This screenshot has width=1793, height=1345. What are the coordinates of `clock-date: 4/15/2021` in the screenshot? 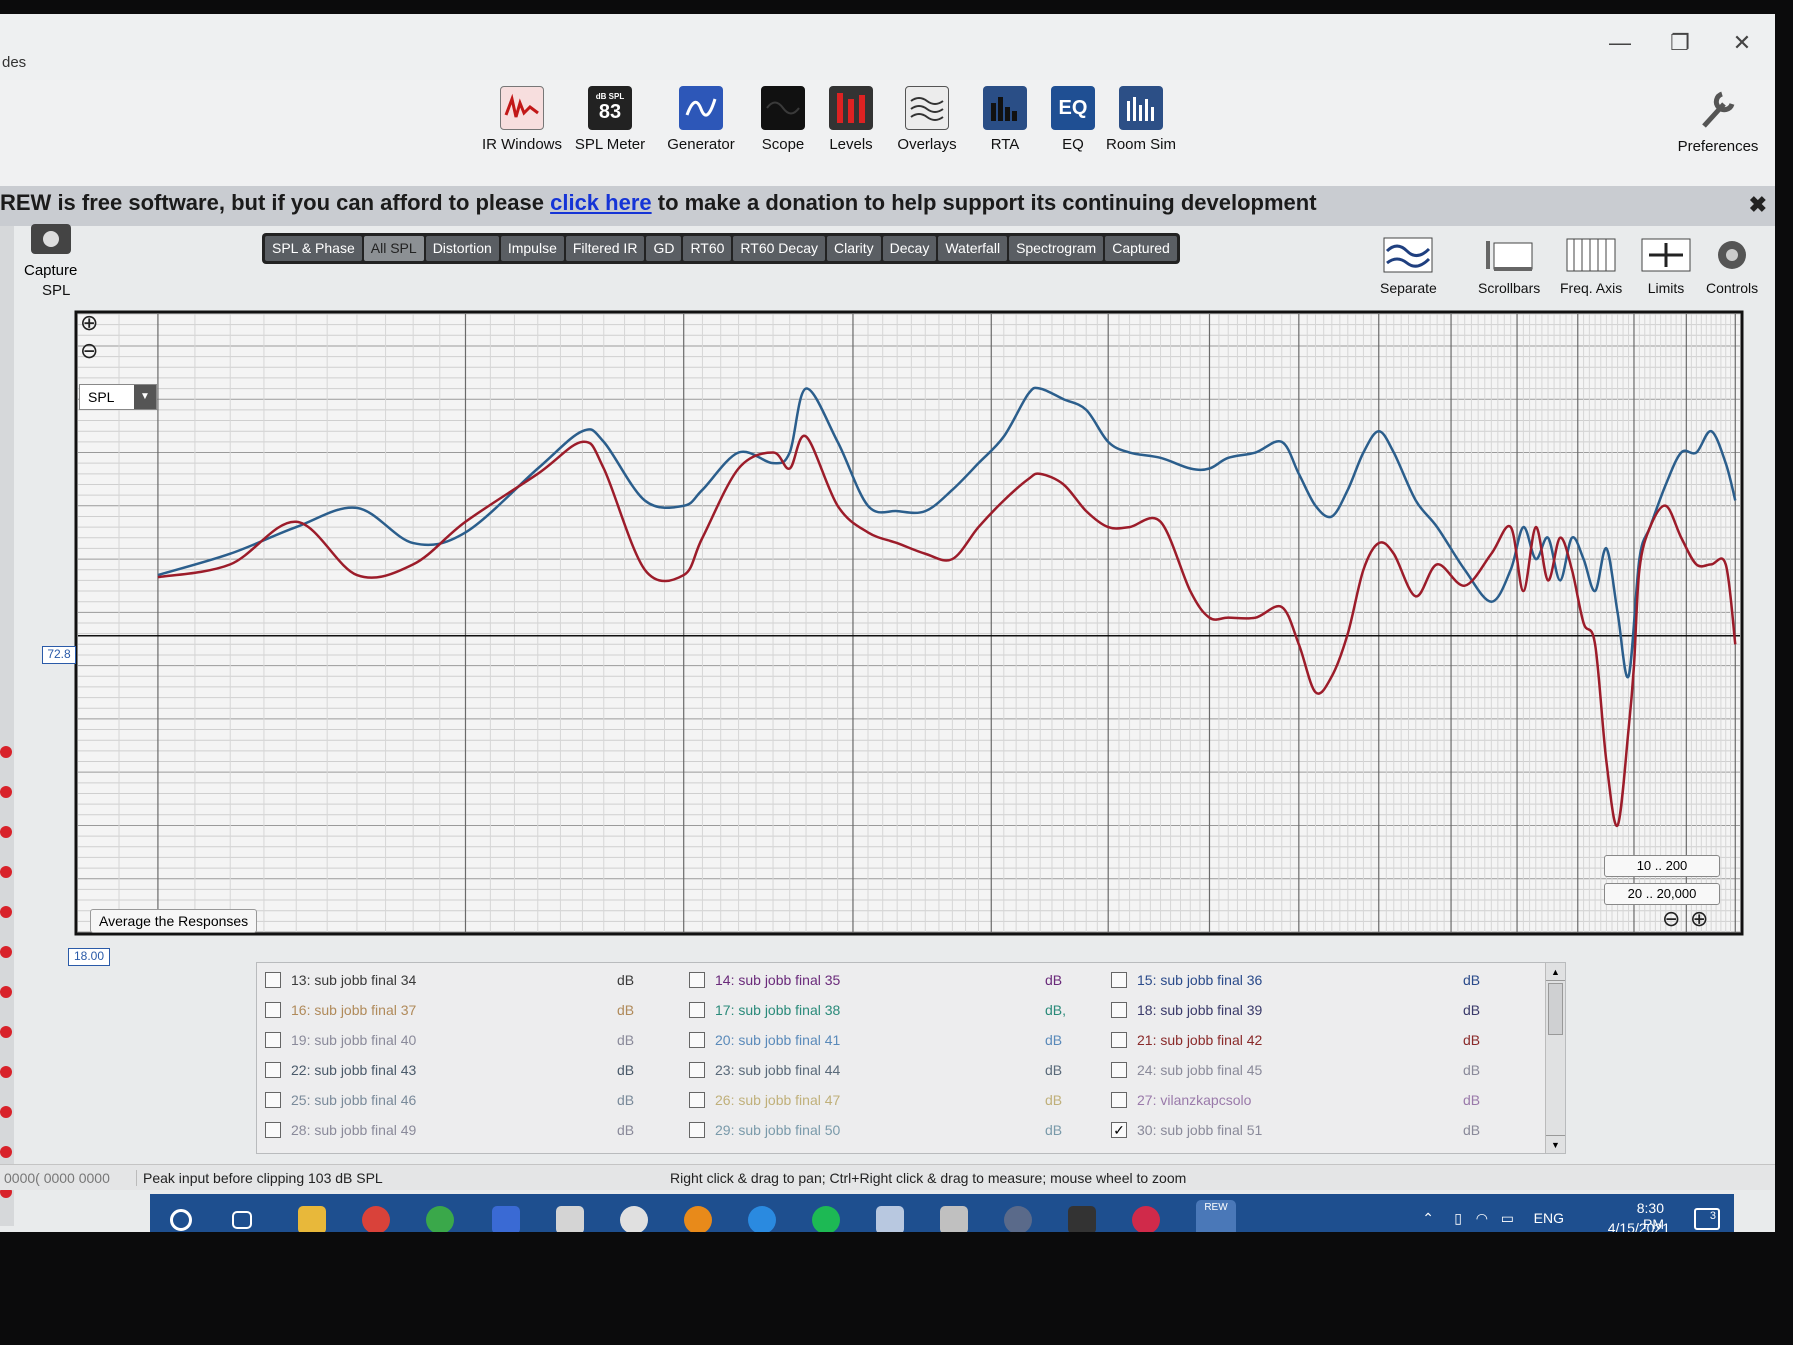 It's located at (1639, 1226).